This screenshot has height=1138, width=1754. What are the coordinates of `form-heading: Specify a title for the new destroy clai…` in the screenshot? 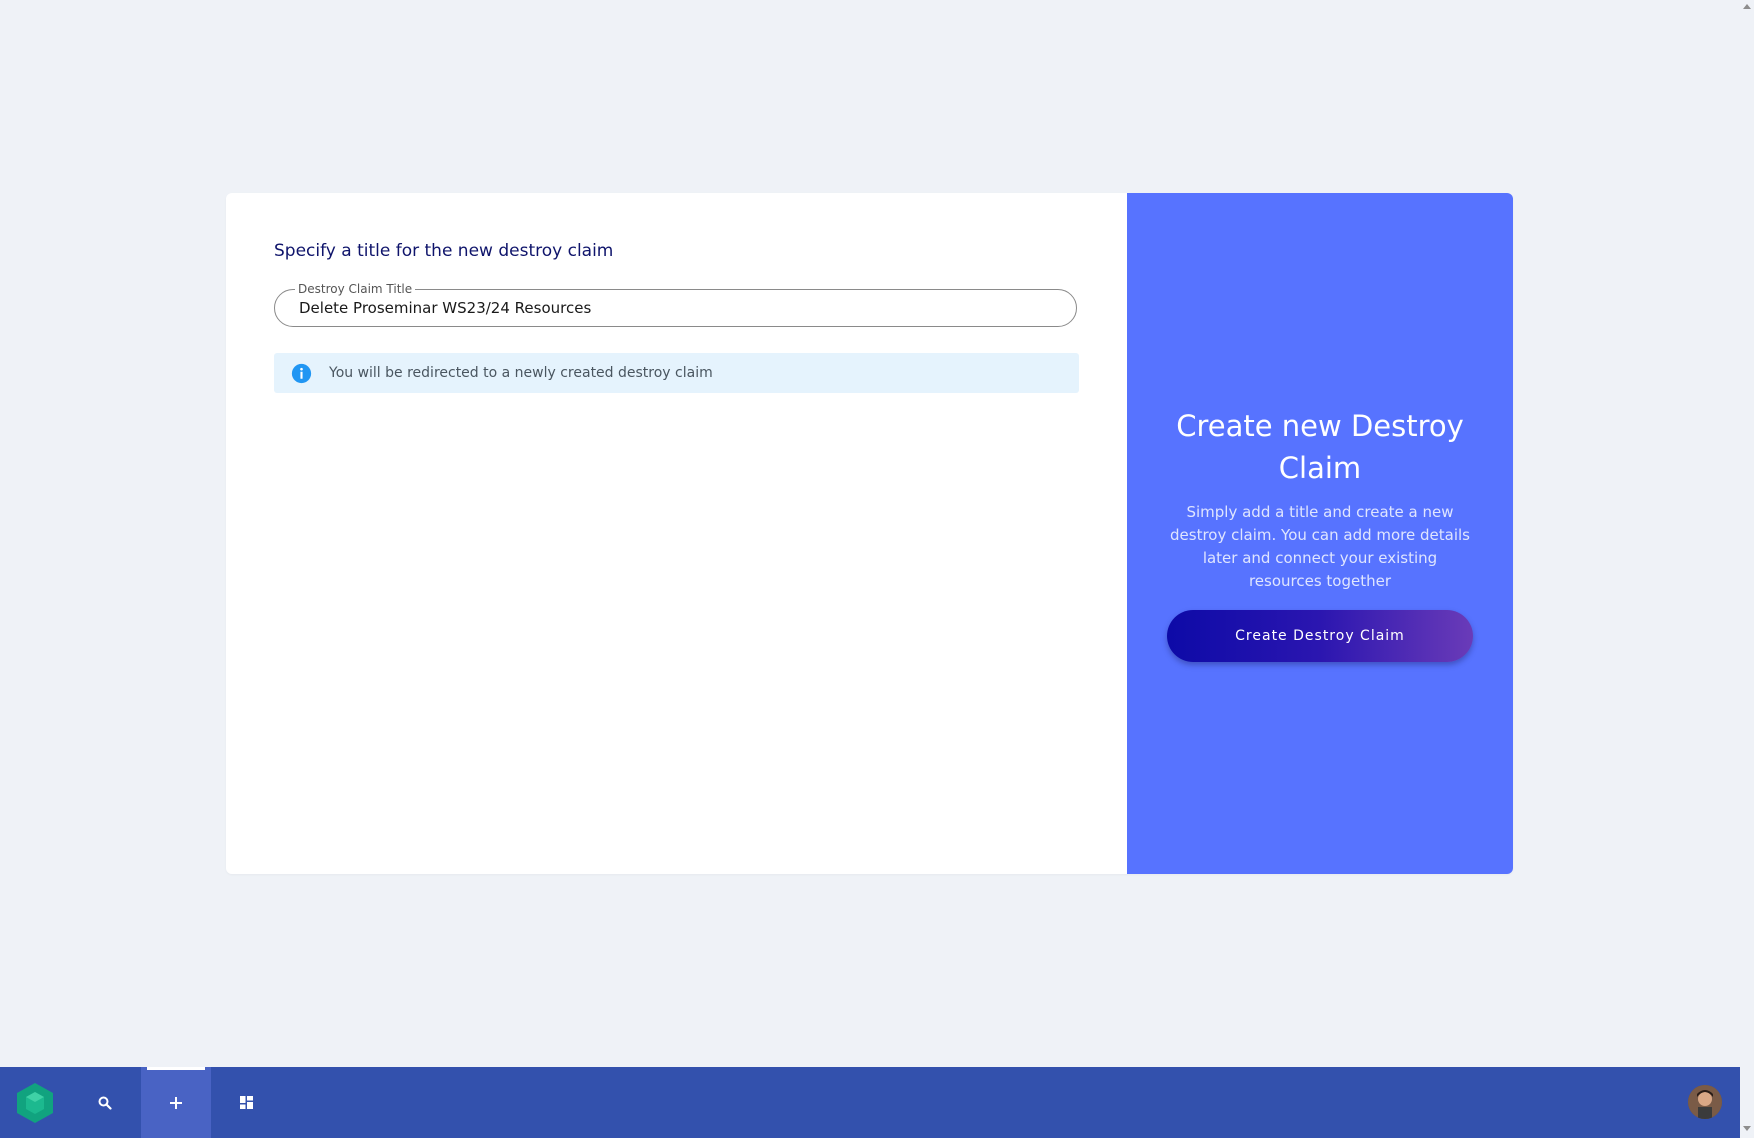 It's located at (444, 251).